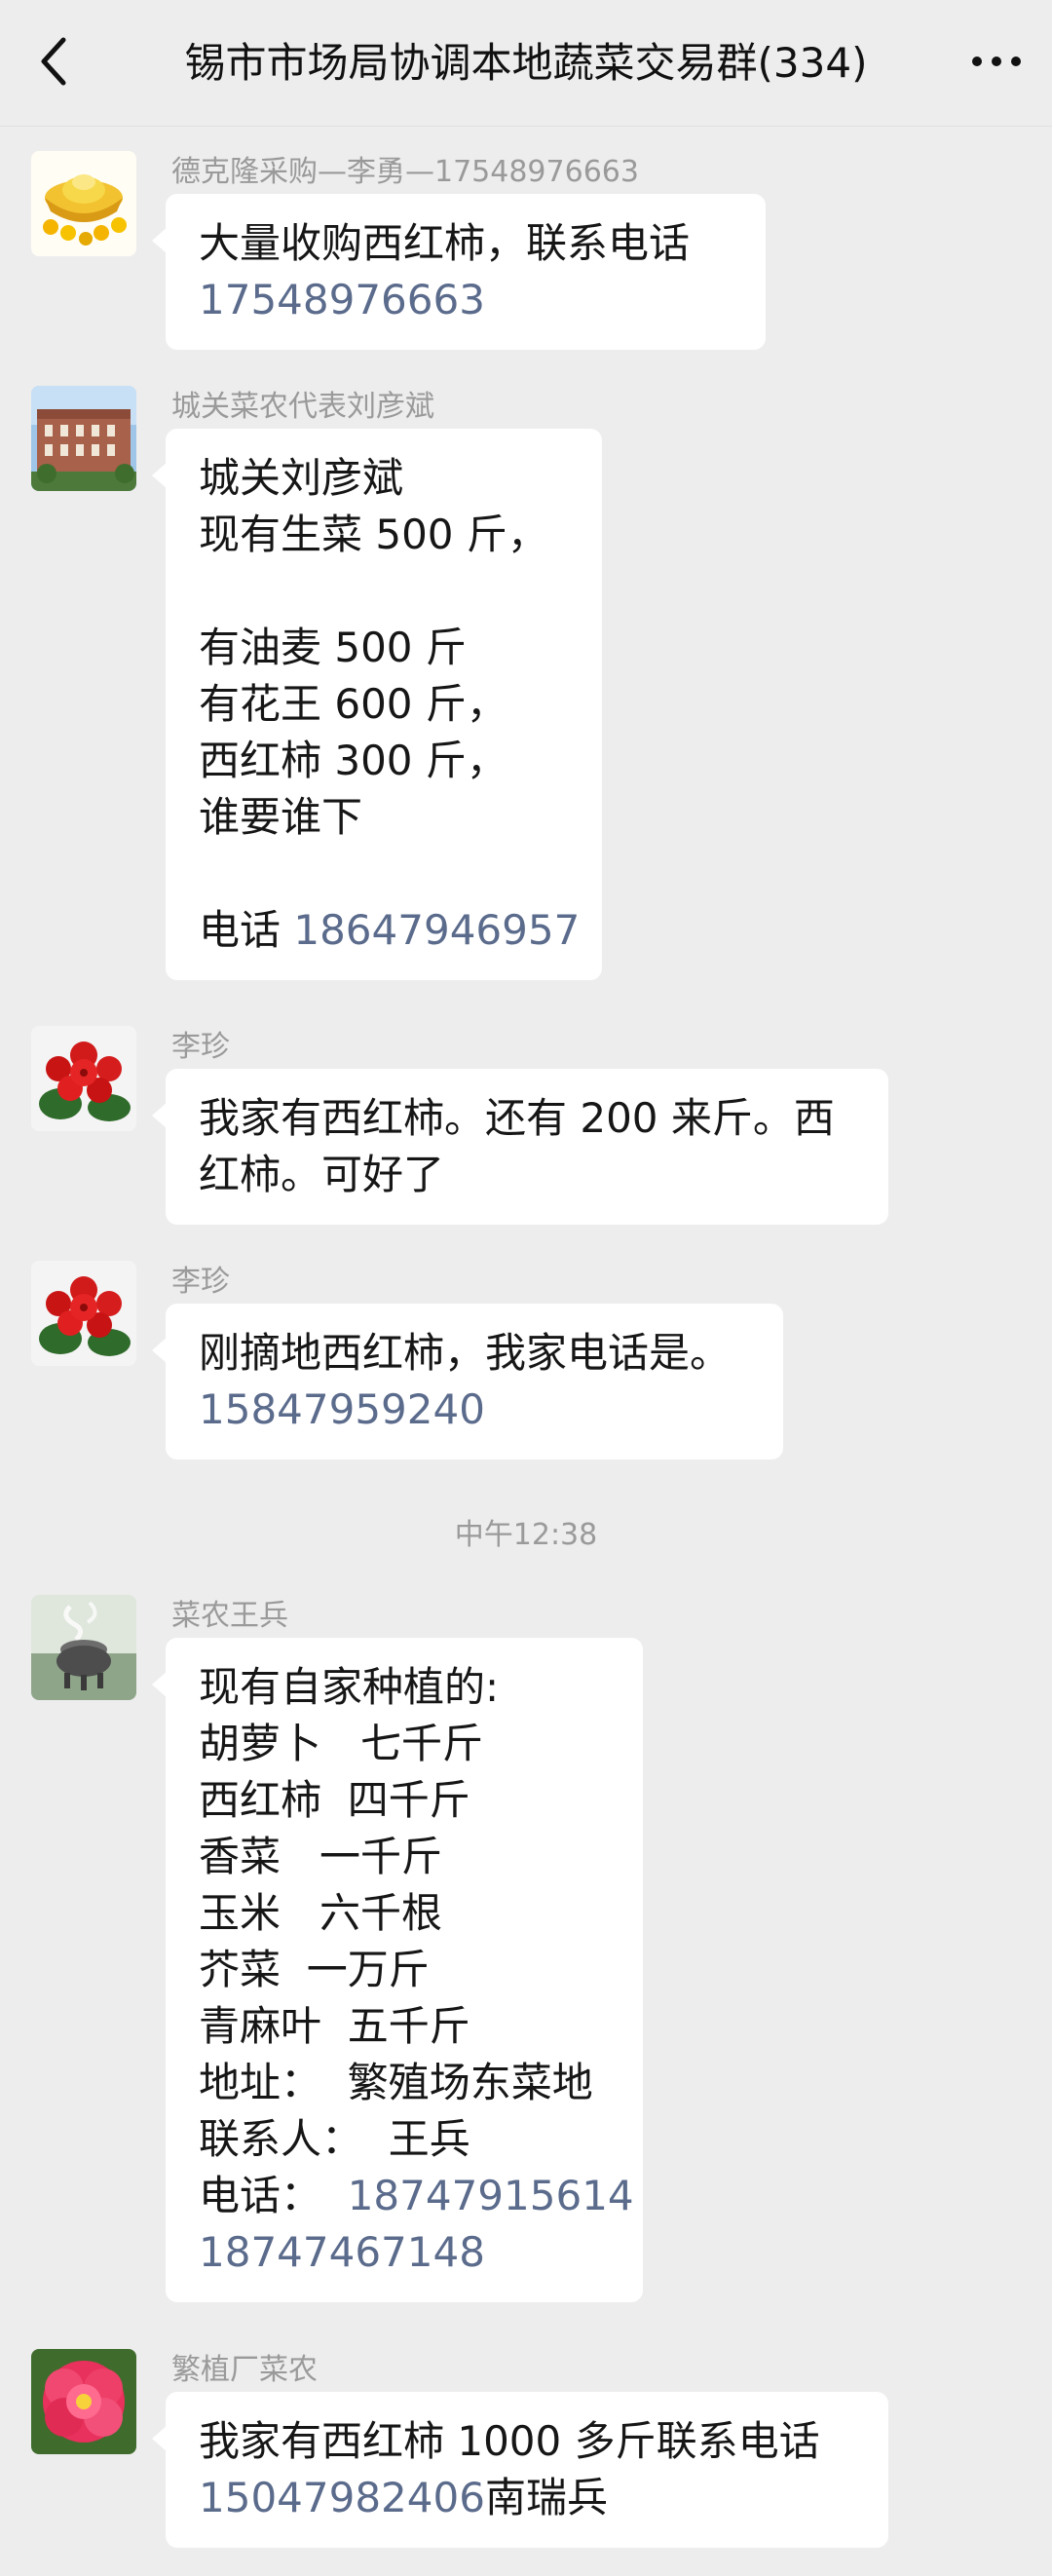 This screenshot has height=2576, width=1052. What do you see at coordinates (342, 299) in the screenshot?
I see `phone-link: 17548976663` at bounding box center [342, 299].